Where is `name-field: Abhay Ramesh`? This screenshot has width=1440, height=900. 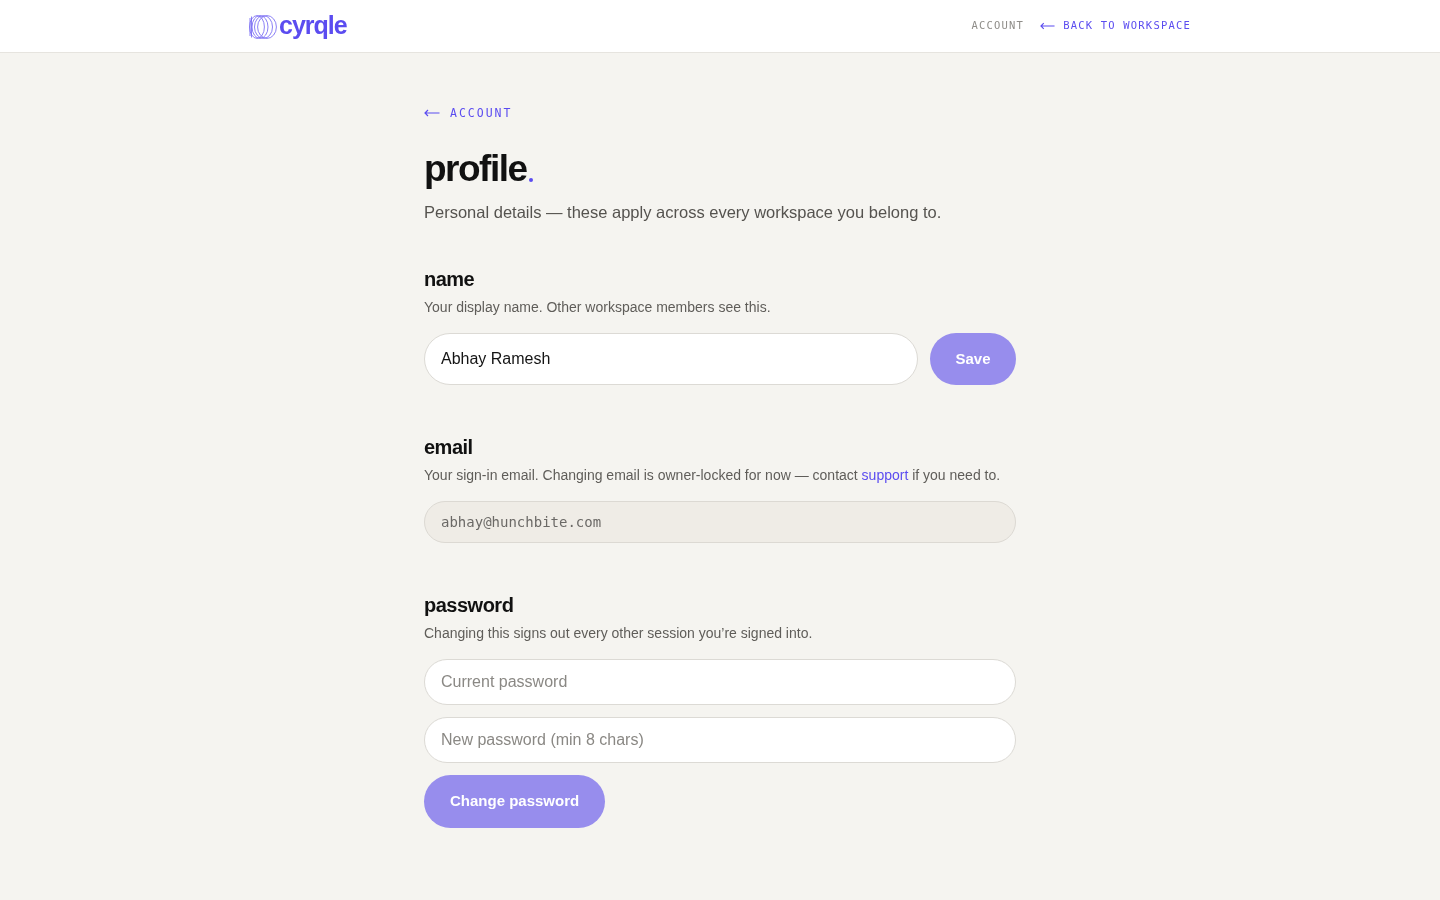
name-field: Abhay Ramesh is located at coordinates (671, 359).